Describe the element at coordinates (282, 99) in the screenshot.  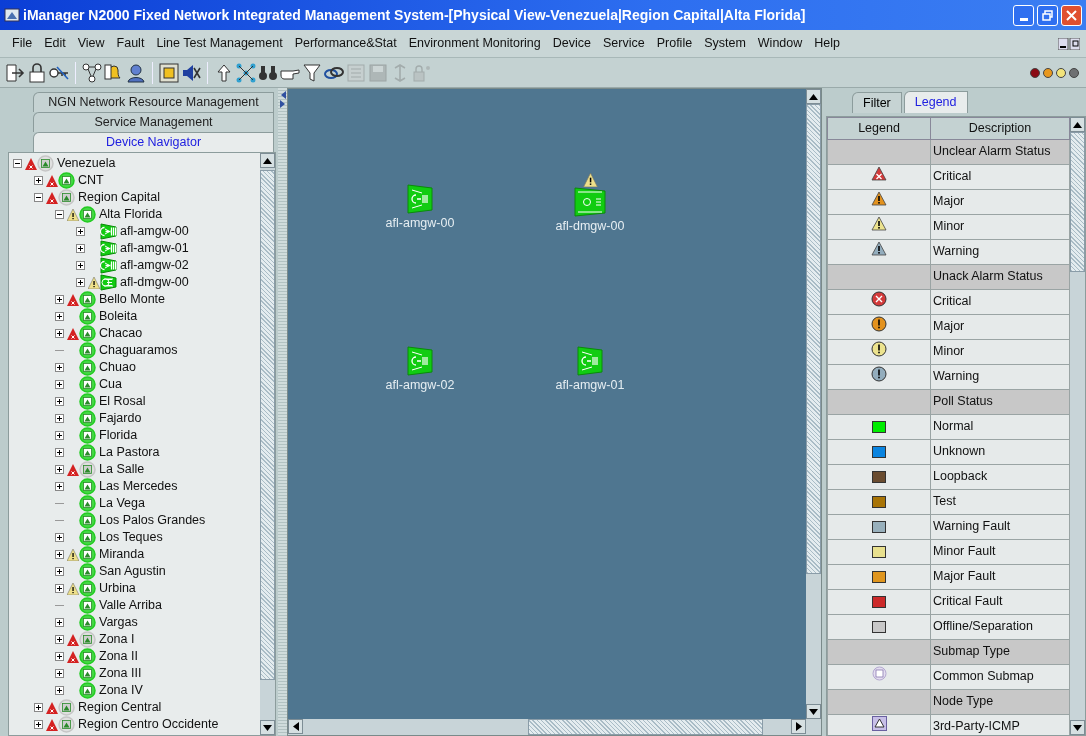
I see `splitter-arrows-icon` at that location.